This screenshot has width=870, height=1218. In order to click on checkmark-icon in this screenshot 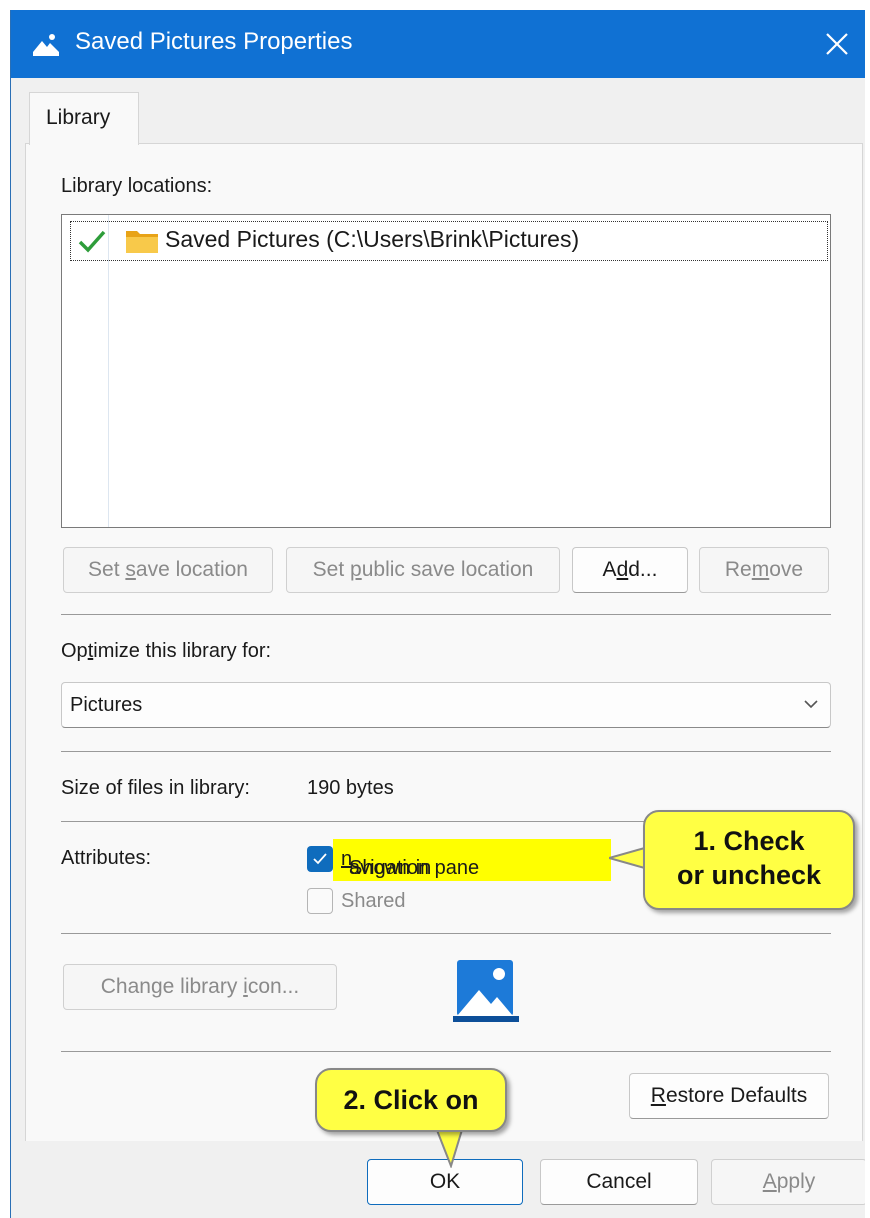, I will do `click(320, 859)`.